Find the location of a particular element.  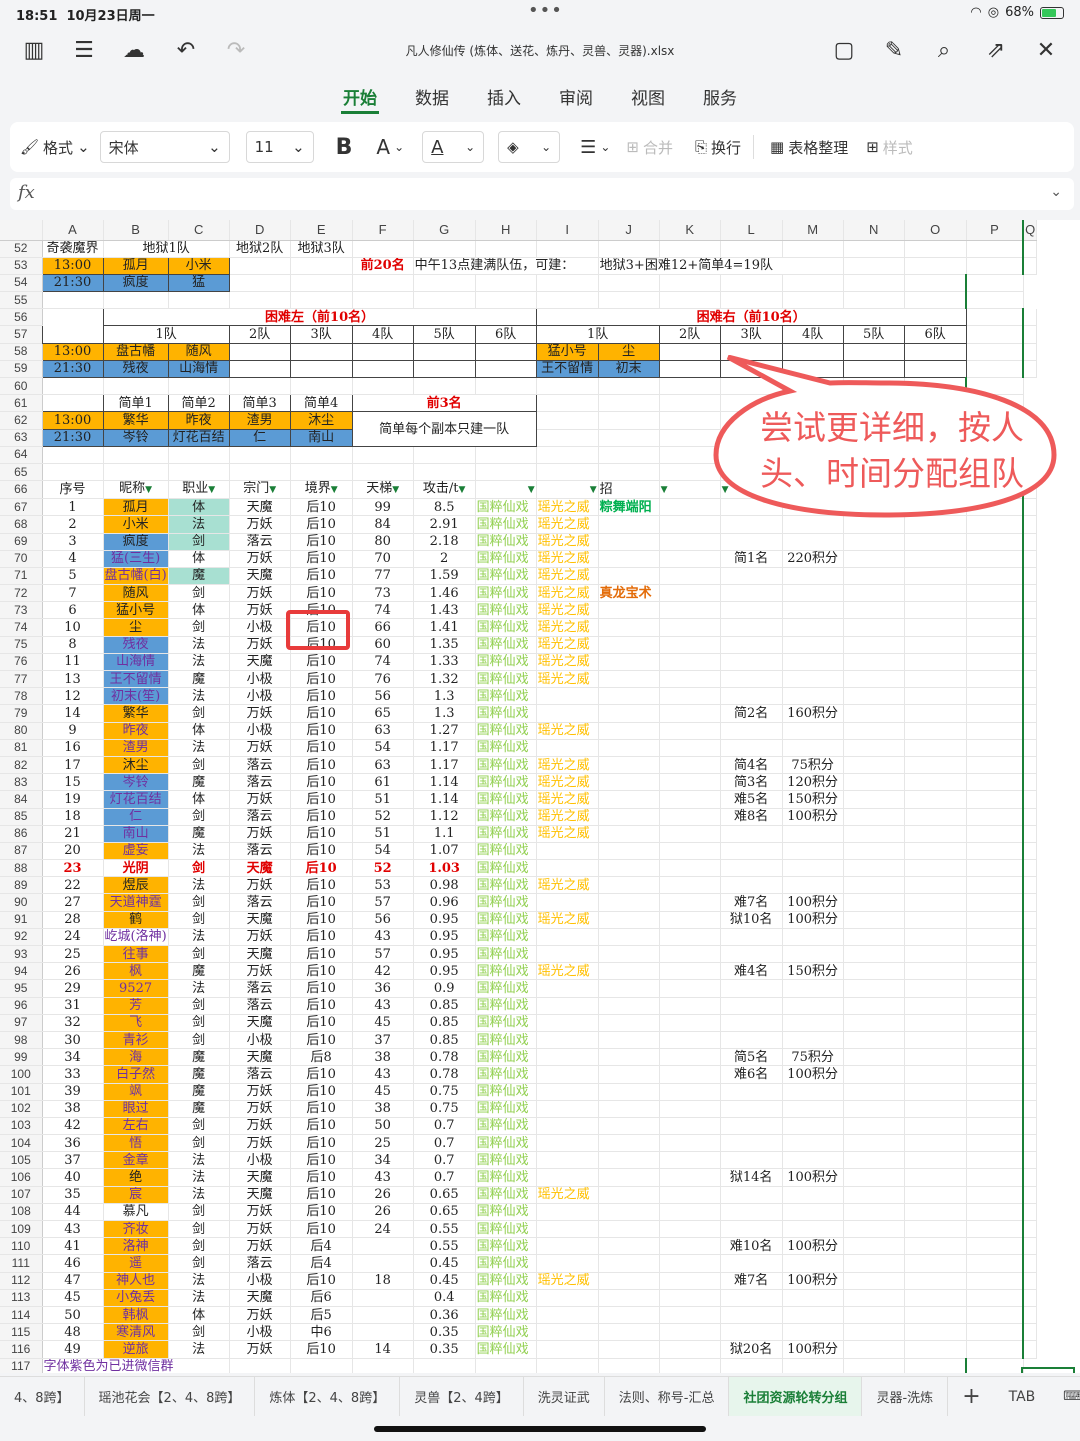

seq-cell: 35 is located at coordinates (73, 1195).